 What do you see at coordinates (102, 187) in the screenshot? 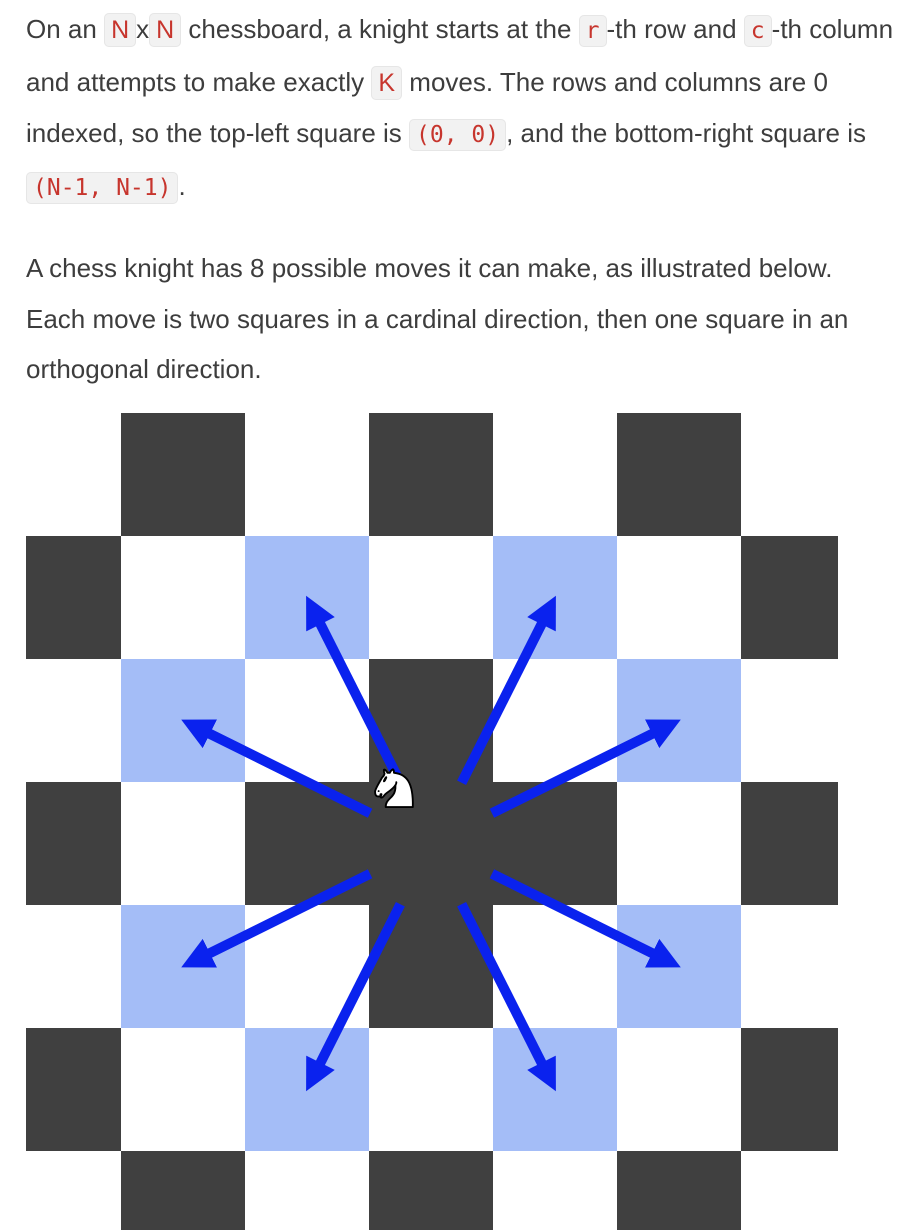
I see `inline-code-end: (N-1, N-1)` at bounding box center [102, 187].